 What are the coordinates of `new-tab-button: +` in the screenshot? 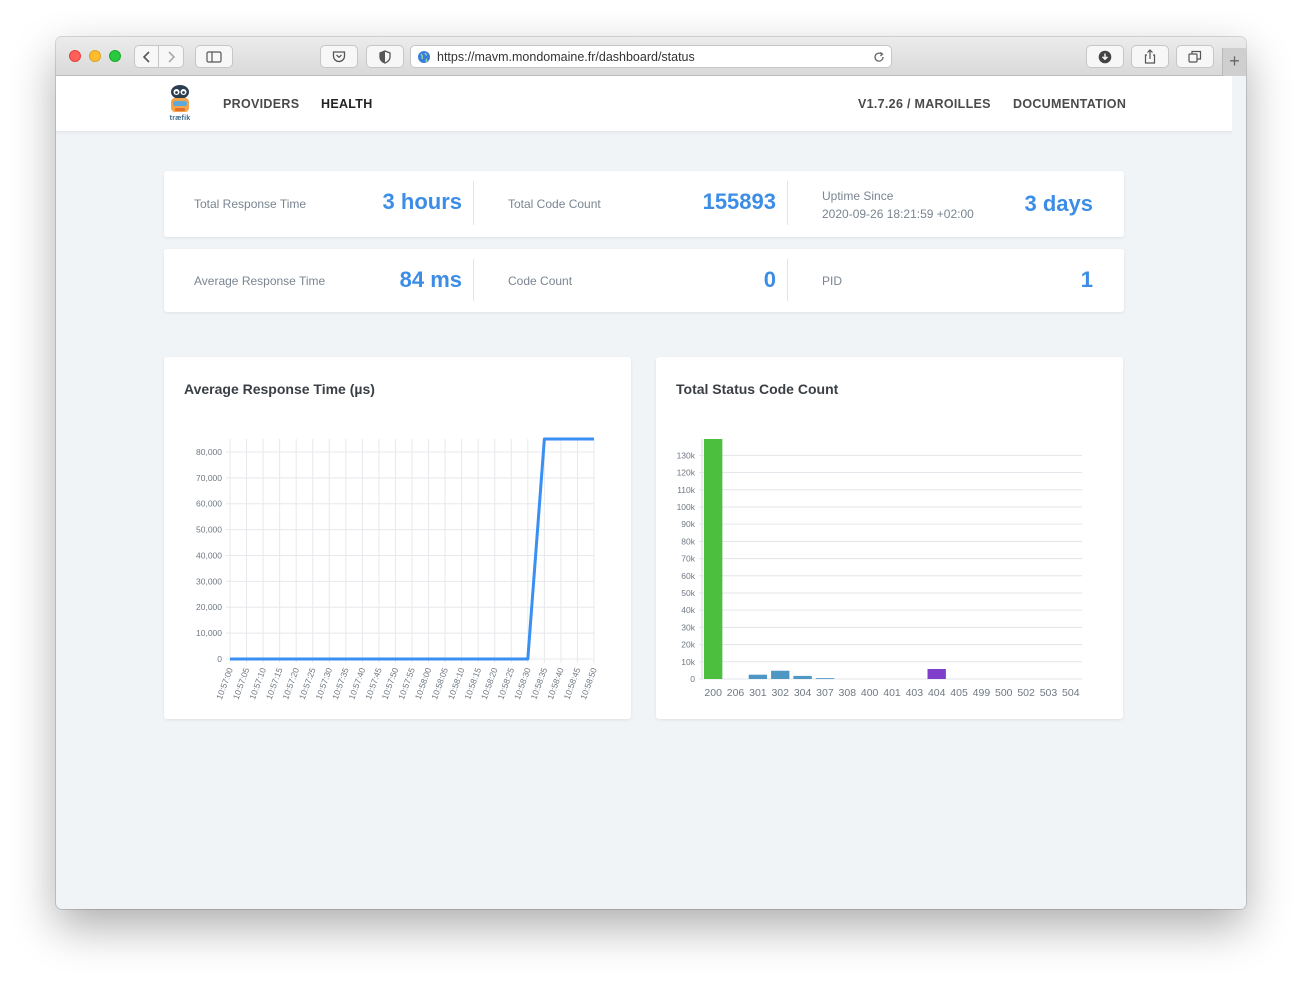 It's located at (1234, 62).